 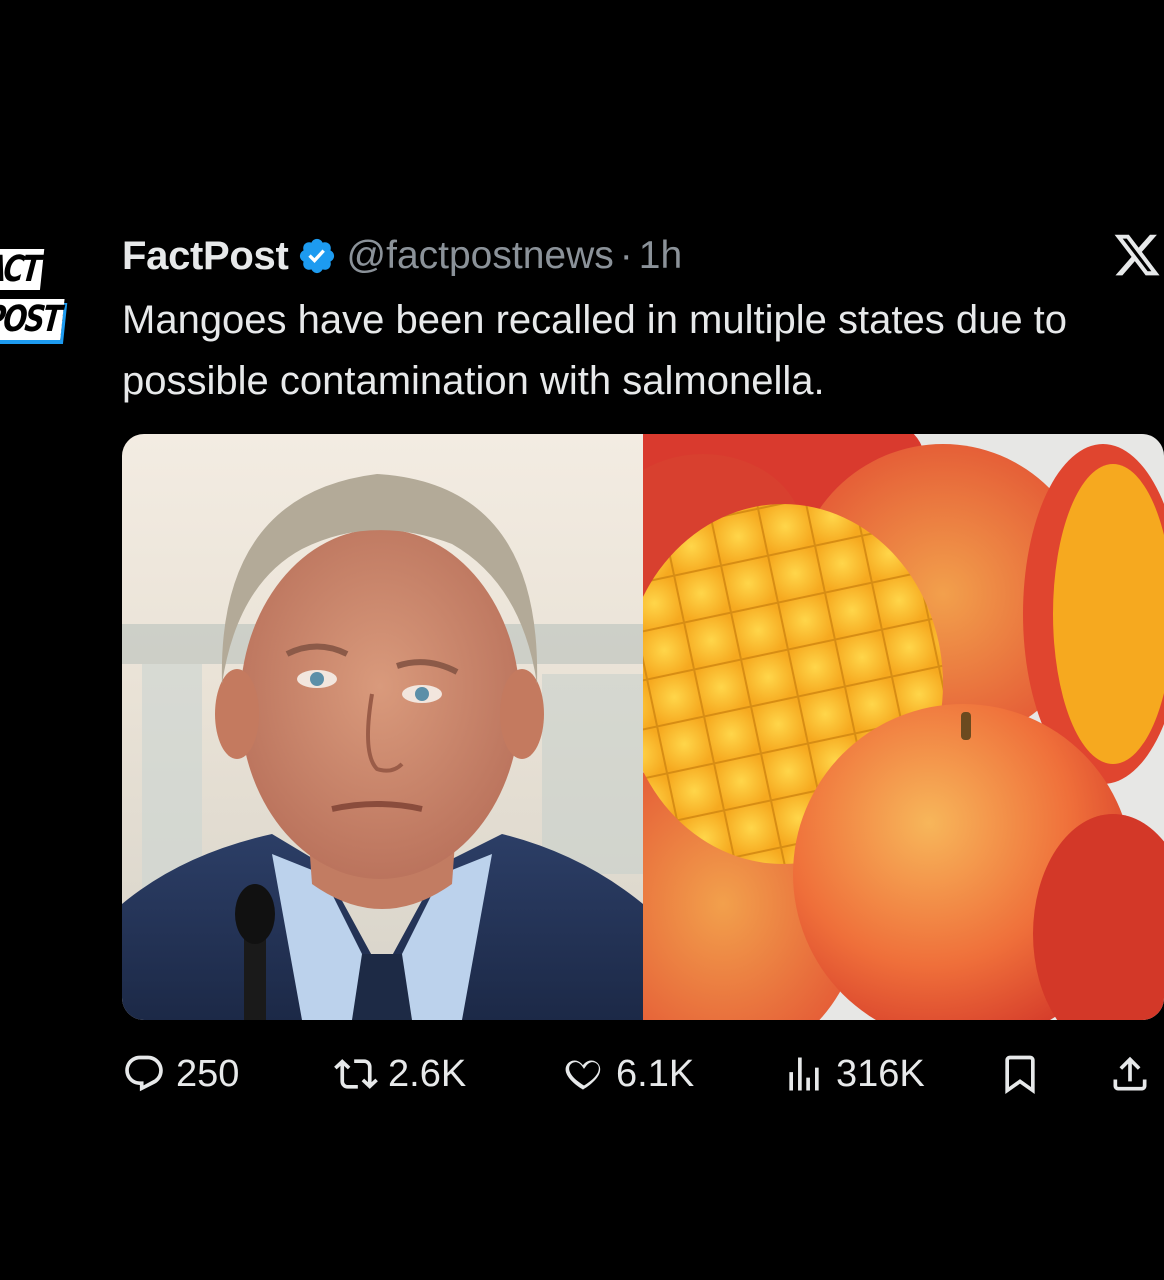 I want to click on avatar: ACT POST, so click(x=41, y=303).